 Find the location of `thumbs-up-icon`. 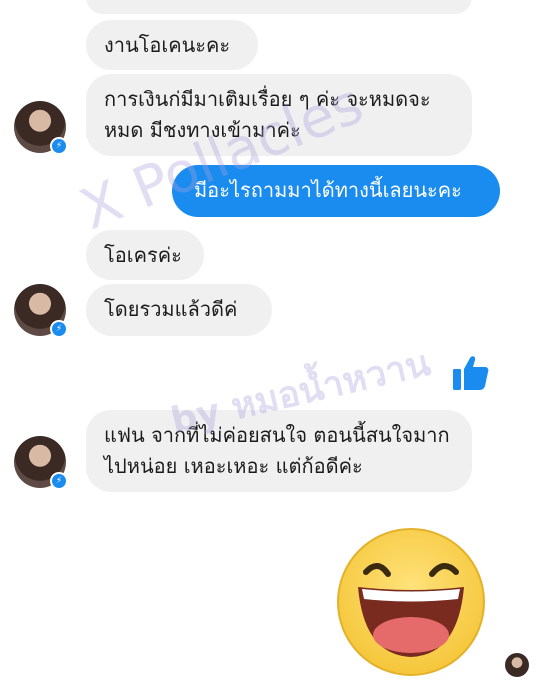

thumbs-up-icon is located at coordinates (471, 373).